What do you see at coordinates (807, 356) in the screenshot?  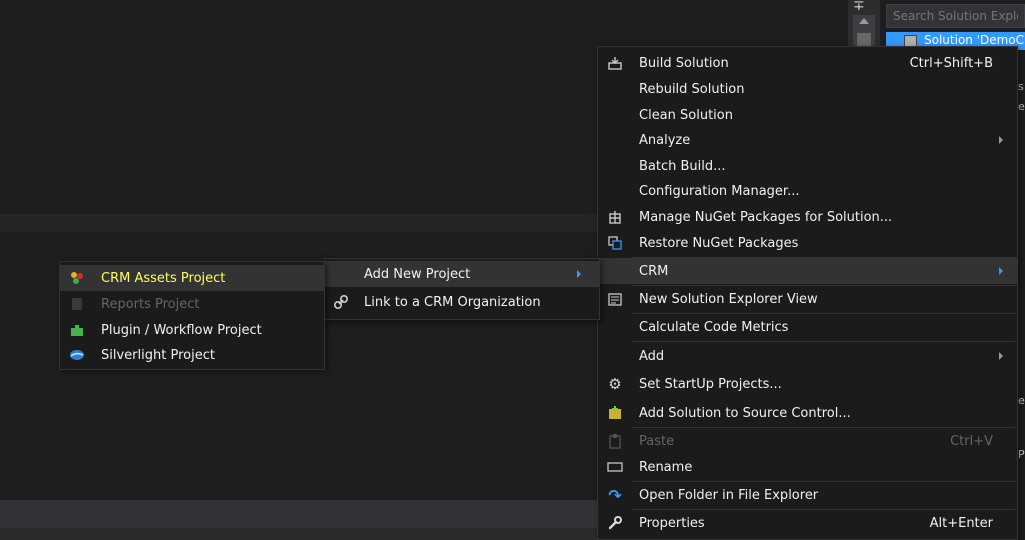 I see `menu-item-add: Add` at bounding box center [807, 356].